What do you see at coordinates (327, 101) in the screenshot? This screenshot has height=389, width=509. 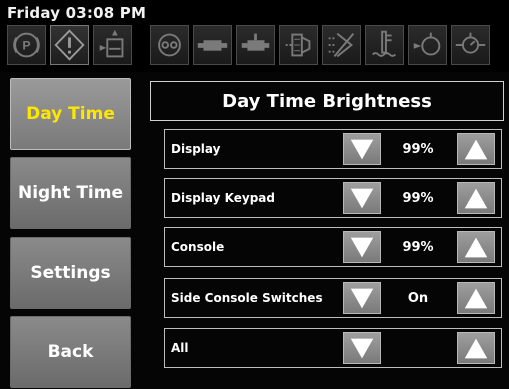 I see `panel-title: Day Time Brightness` at bounding box center [327, 101].